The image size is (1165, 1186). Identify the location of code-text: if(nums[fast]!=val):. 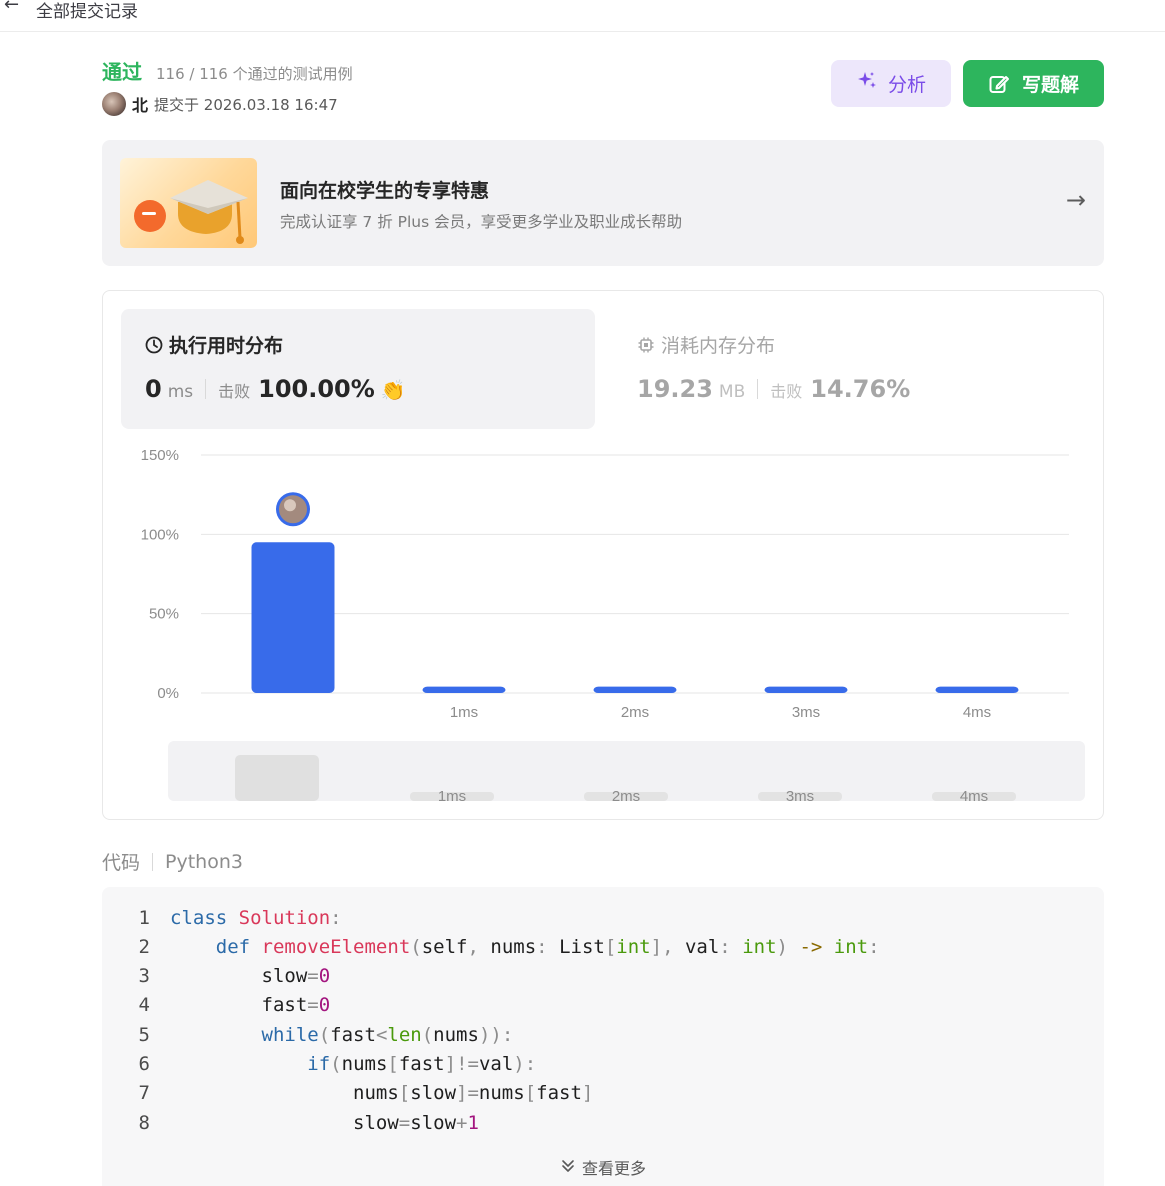
(422, 1064).